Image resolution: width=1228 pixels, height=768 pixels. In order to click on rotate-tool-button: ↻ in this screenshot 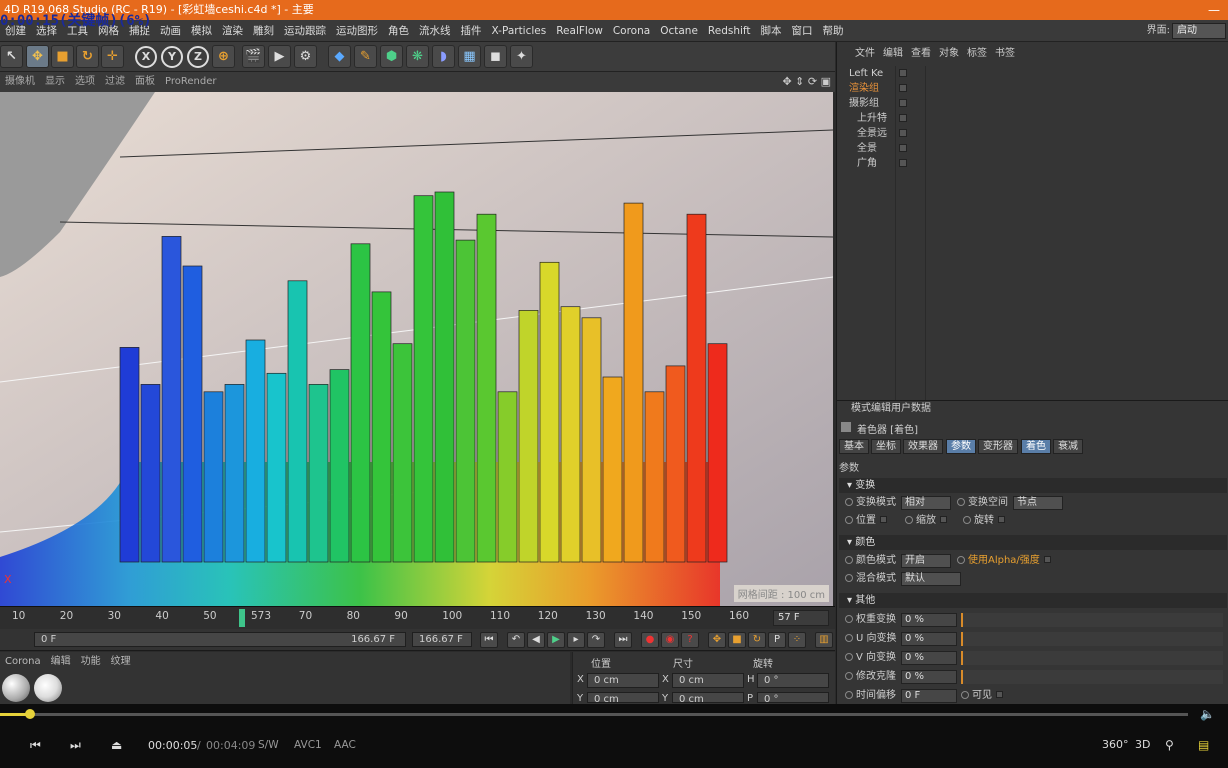, I will do `click(87, 56)`.